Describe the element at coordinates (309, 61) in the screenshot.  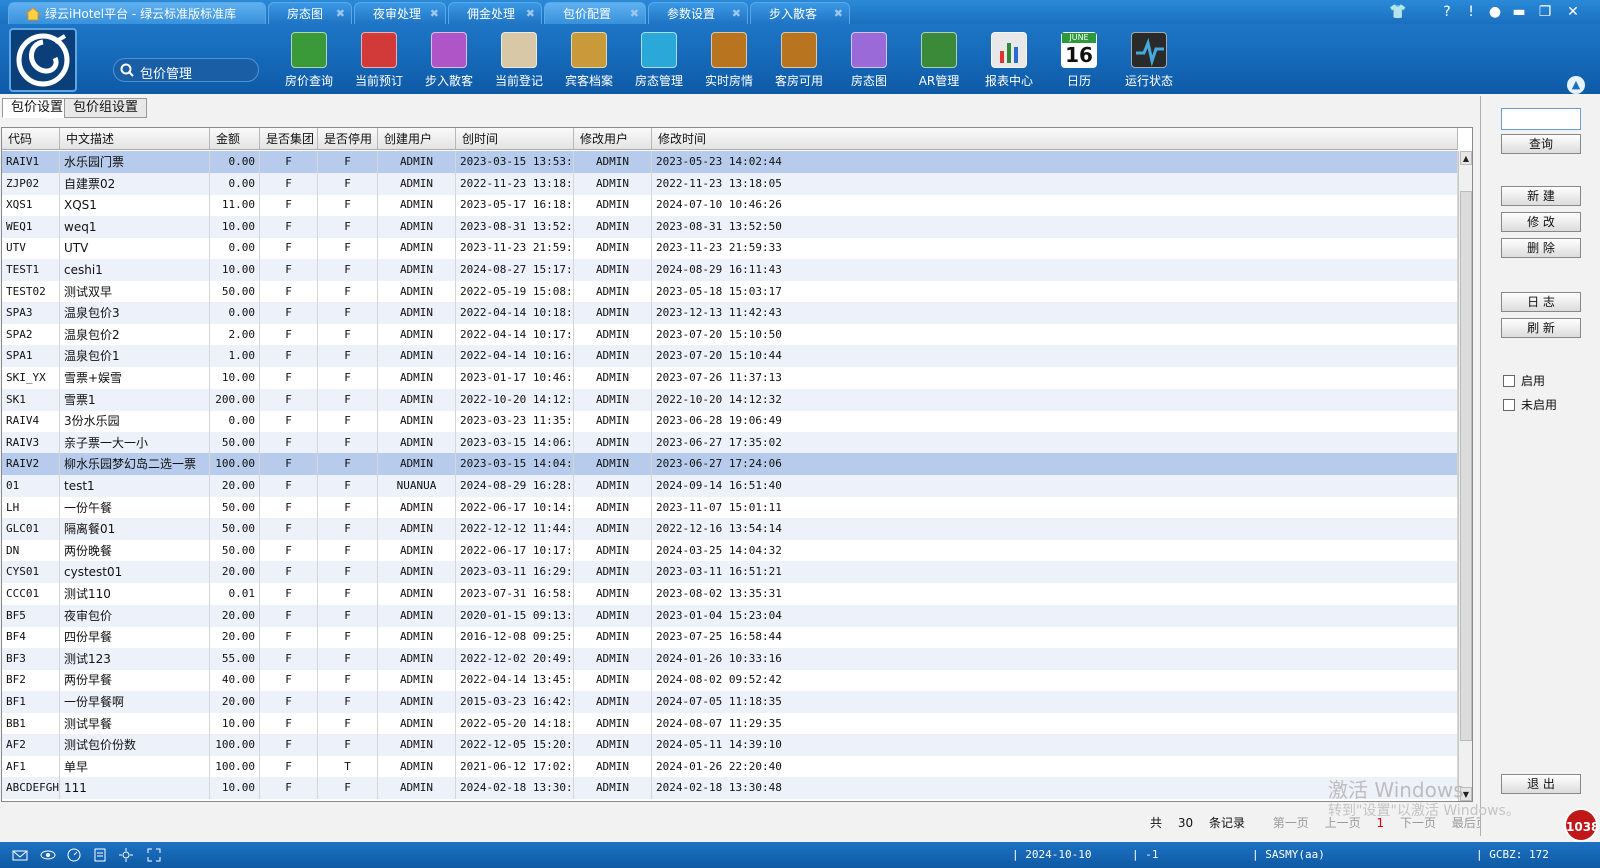
I see `toolbar-button-0: 房价查询` at that location.